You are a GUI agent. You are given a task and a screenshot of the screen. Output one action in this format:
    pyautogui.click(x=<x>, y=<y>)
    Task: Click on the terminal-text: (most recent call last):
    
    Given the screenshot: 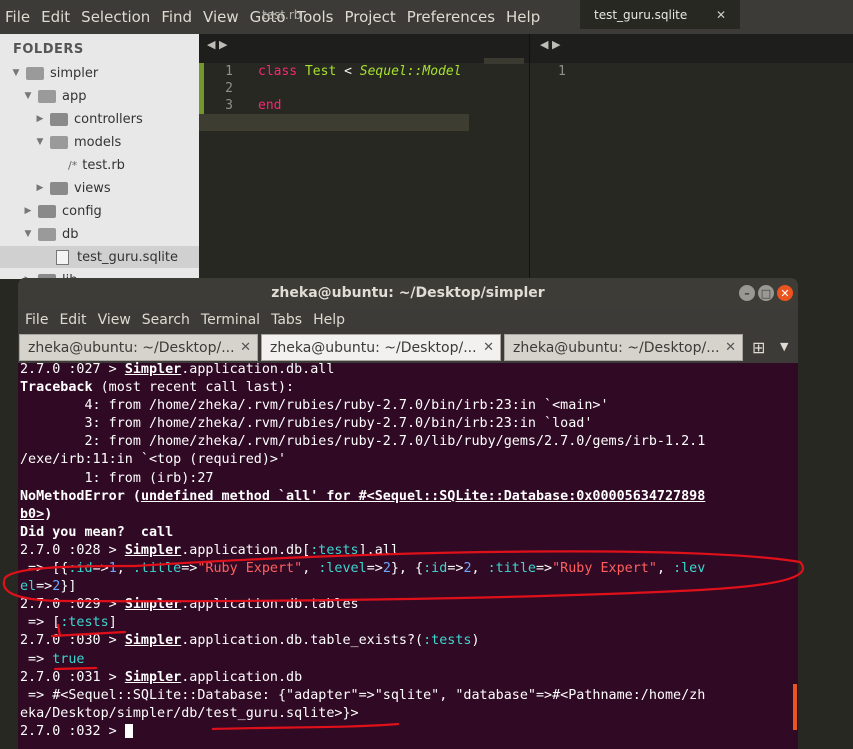 What is the action you would take?
    pyautogui.click(x=193, y=388)
    